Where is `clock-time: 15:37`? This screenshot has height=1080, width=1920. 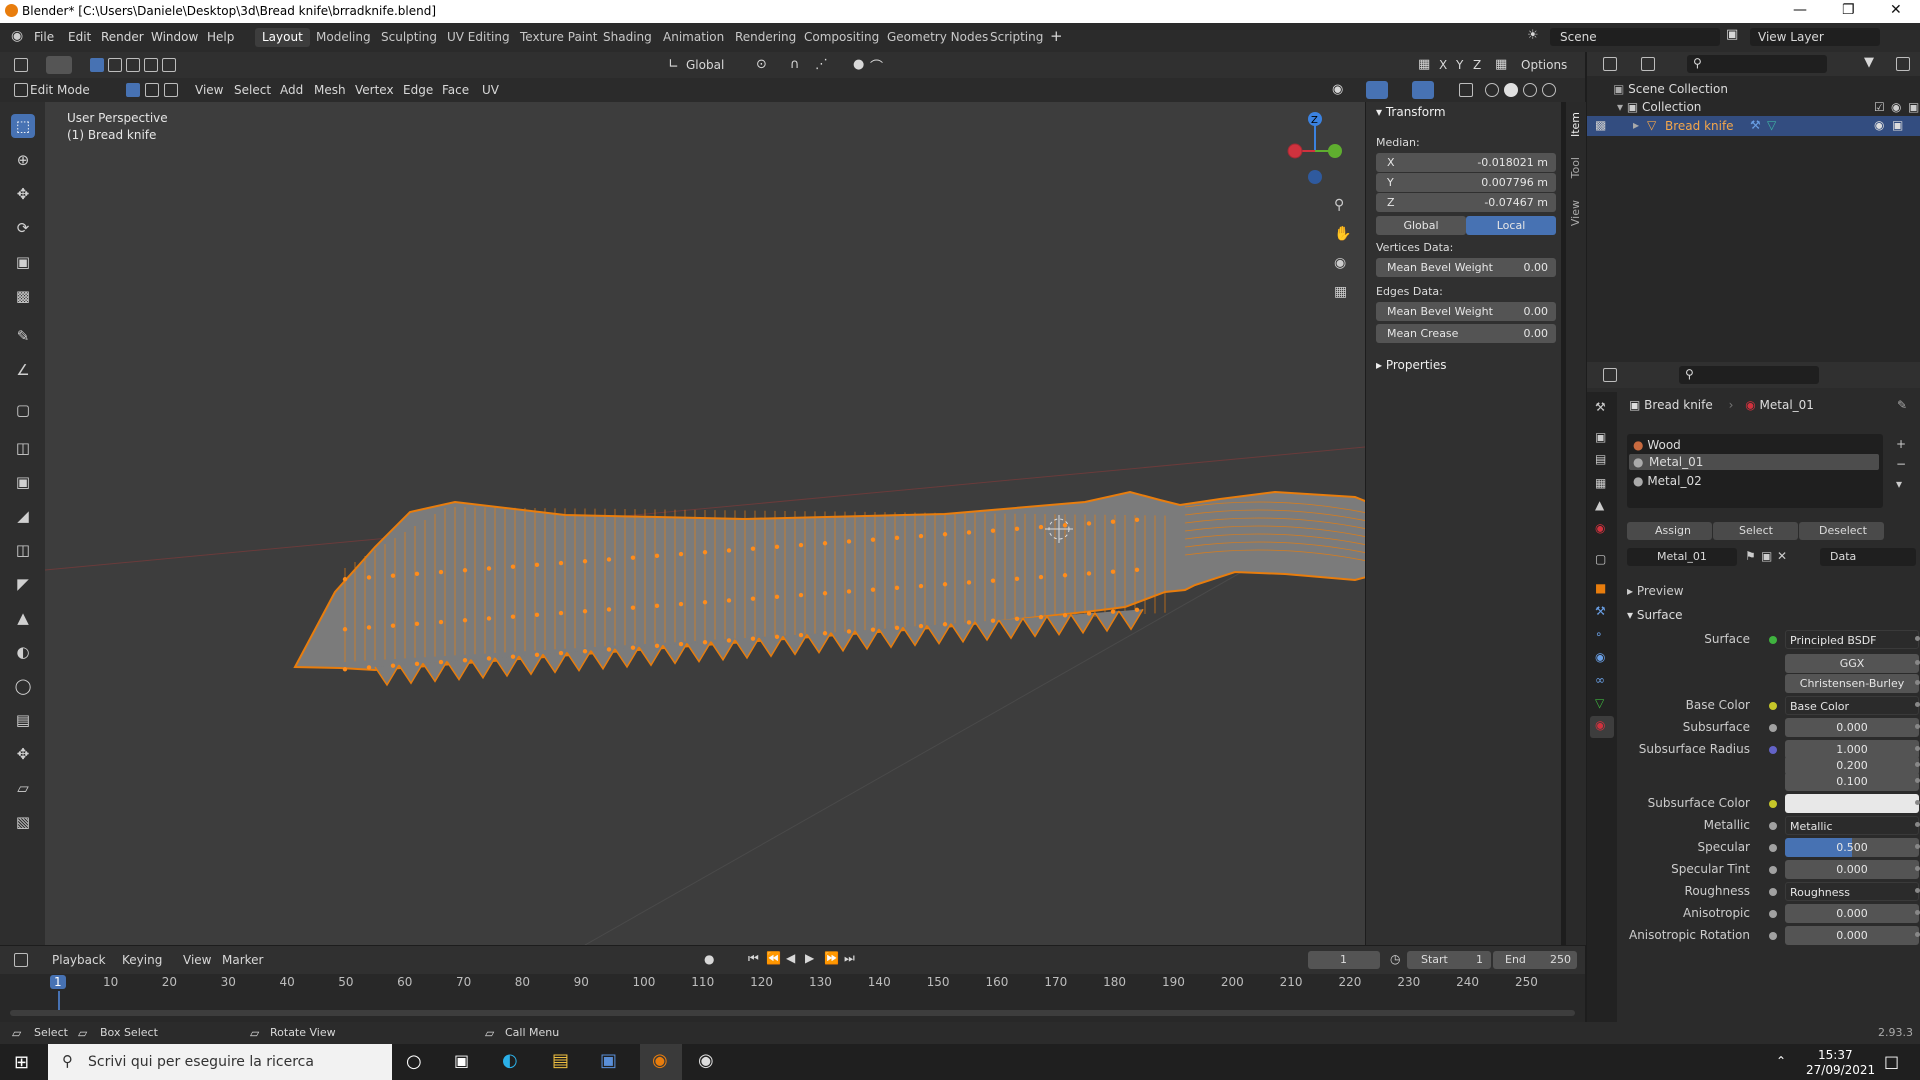 clock-time: 15:37 is located at coordinates (1835, 1055).